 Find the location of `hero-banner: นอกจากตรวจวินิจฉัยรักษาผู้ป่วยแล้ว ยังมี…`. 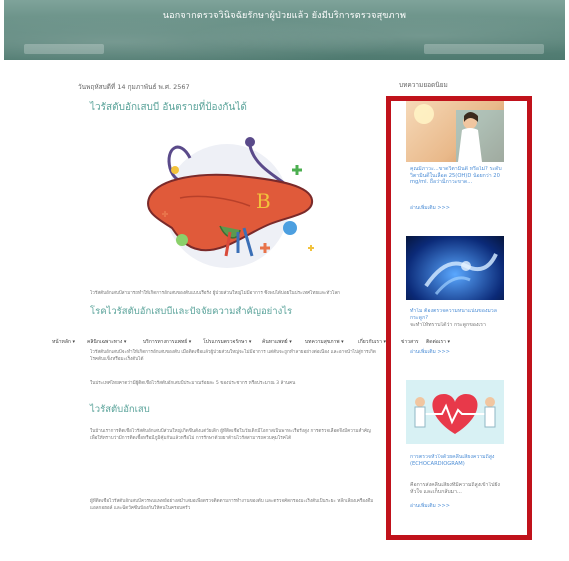

hero-banner: นอกจากตรวจวินิจฉัยรักษาผู้ป่วยแล้ว ยังมี… is located at coordinates (284, 30).